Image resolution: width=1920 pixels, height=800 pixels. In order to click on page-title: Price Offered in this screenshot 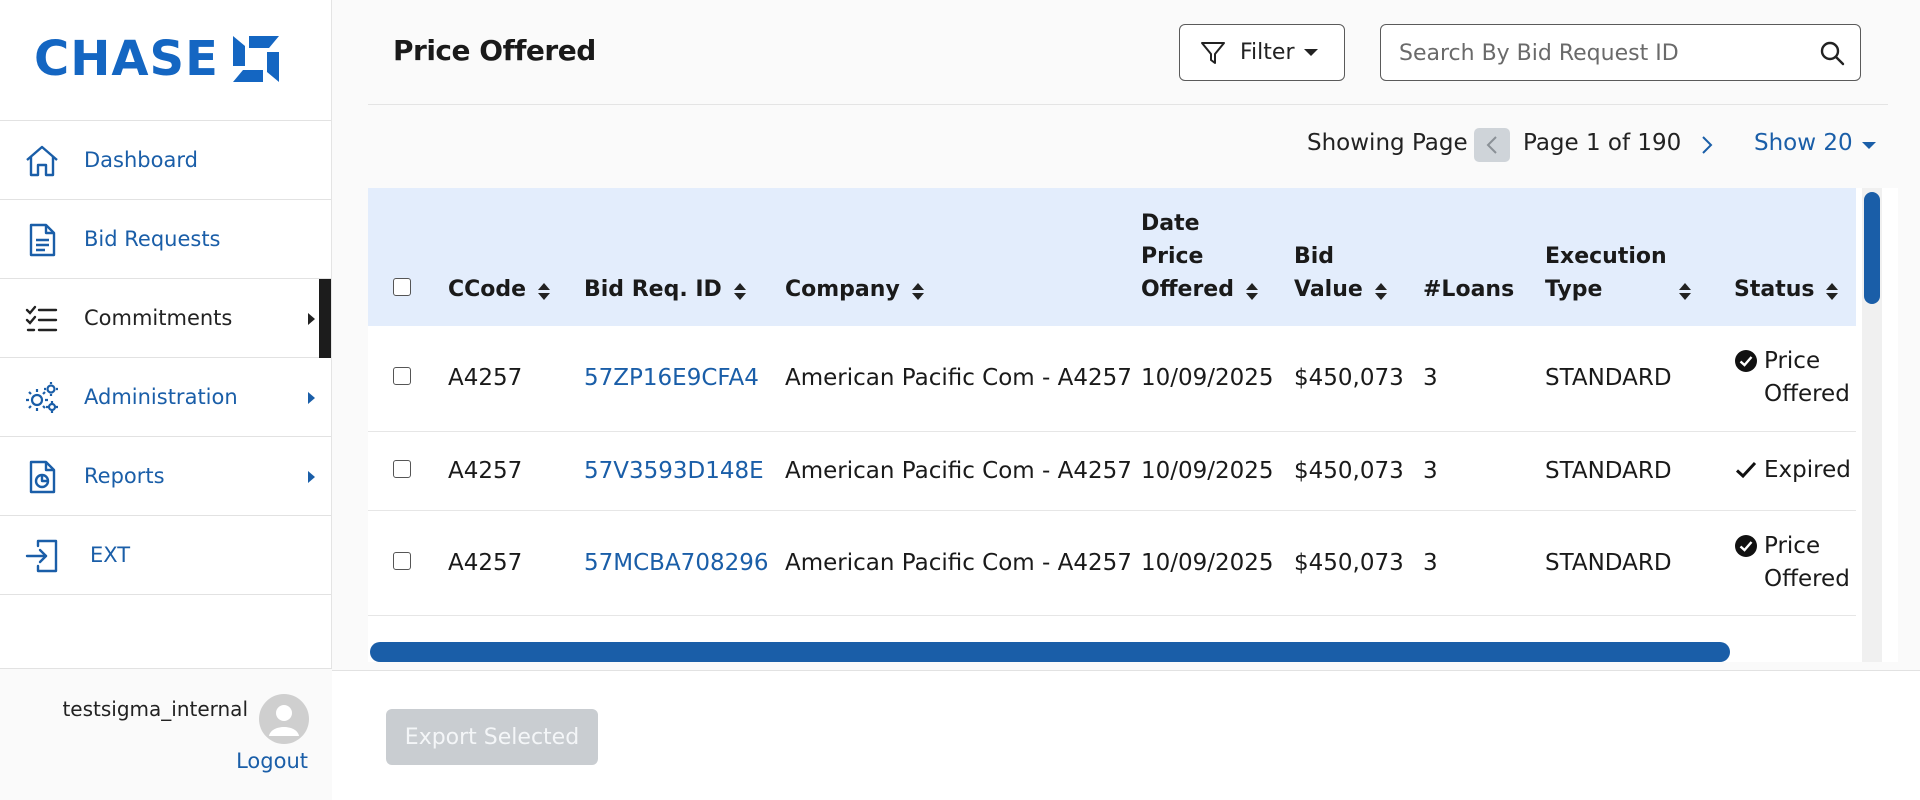, I will do `click(494, 50)`.